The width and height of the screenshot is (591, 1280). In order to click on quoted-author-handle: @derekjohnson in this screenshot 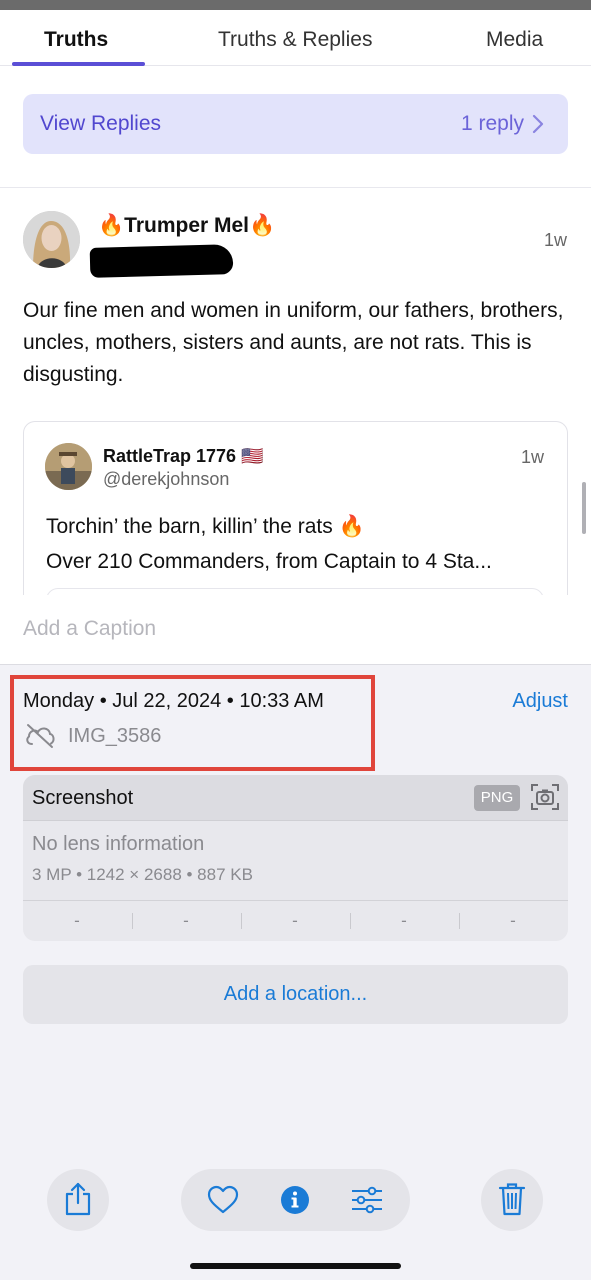, I will do `click(166, 479)`.